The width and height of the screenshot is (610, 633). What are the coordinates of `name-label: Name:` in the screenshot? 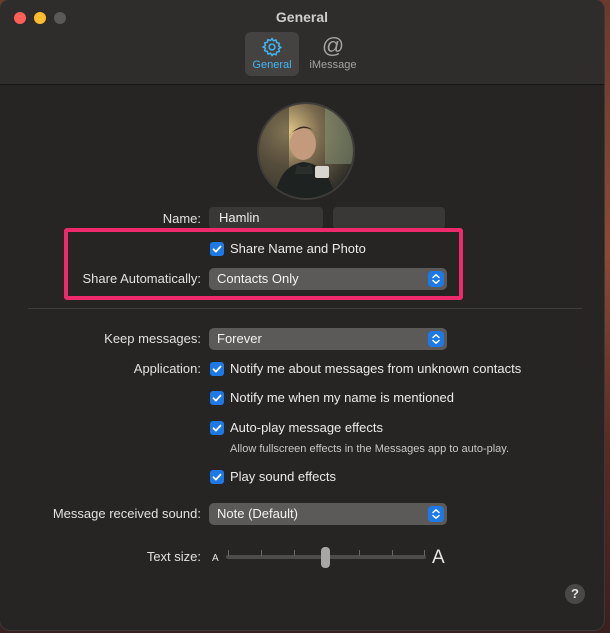 It's located at (181, 218).